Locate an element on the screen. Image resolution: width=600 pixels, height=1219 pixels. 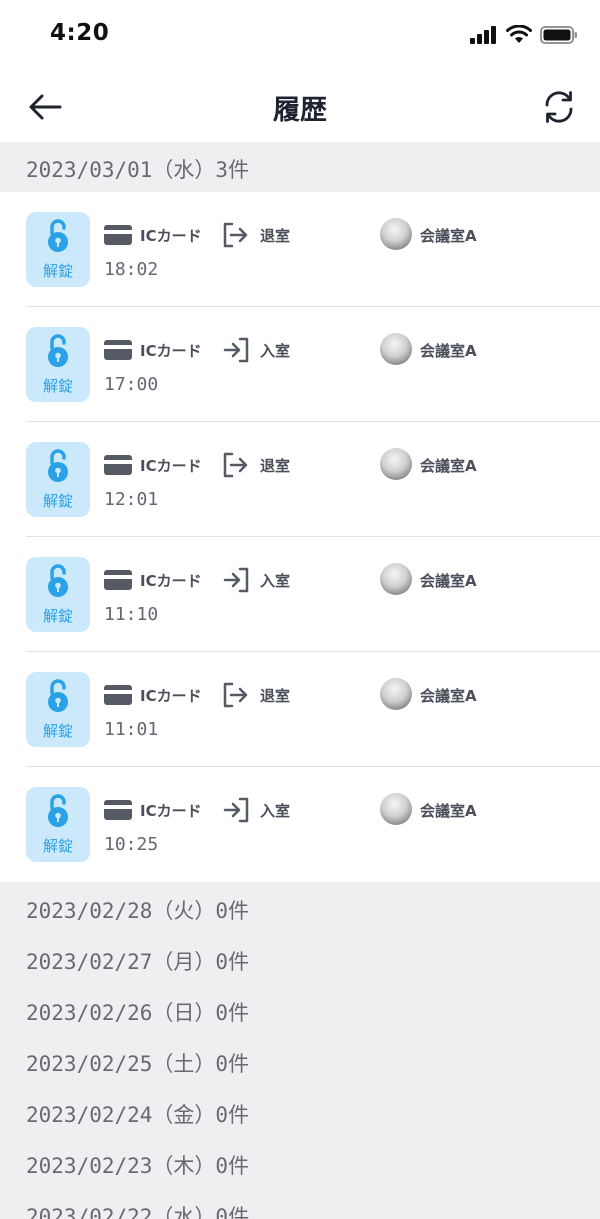
refresh-icon is located at coordinates (559, 107).